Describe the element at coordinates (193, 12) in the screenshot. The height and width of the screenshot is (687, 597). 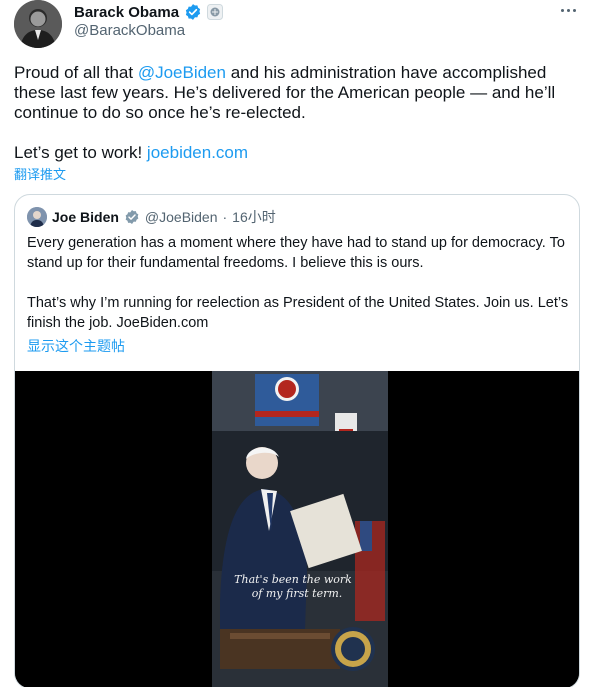
I see `verified-badge-icon` at that location.